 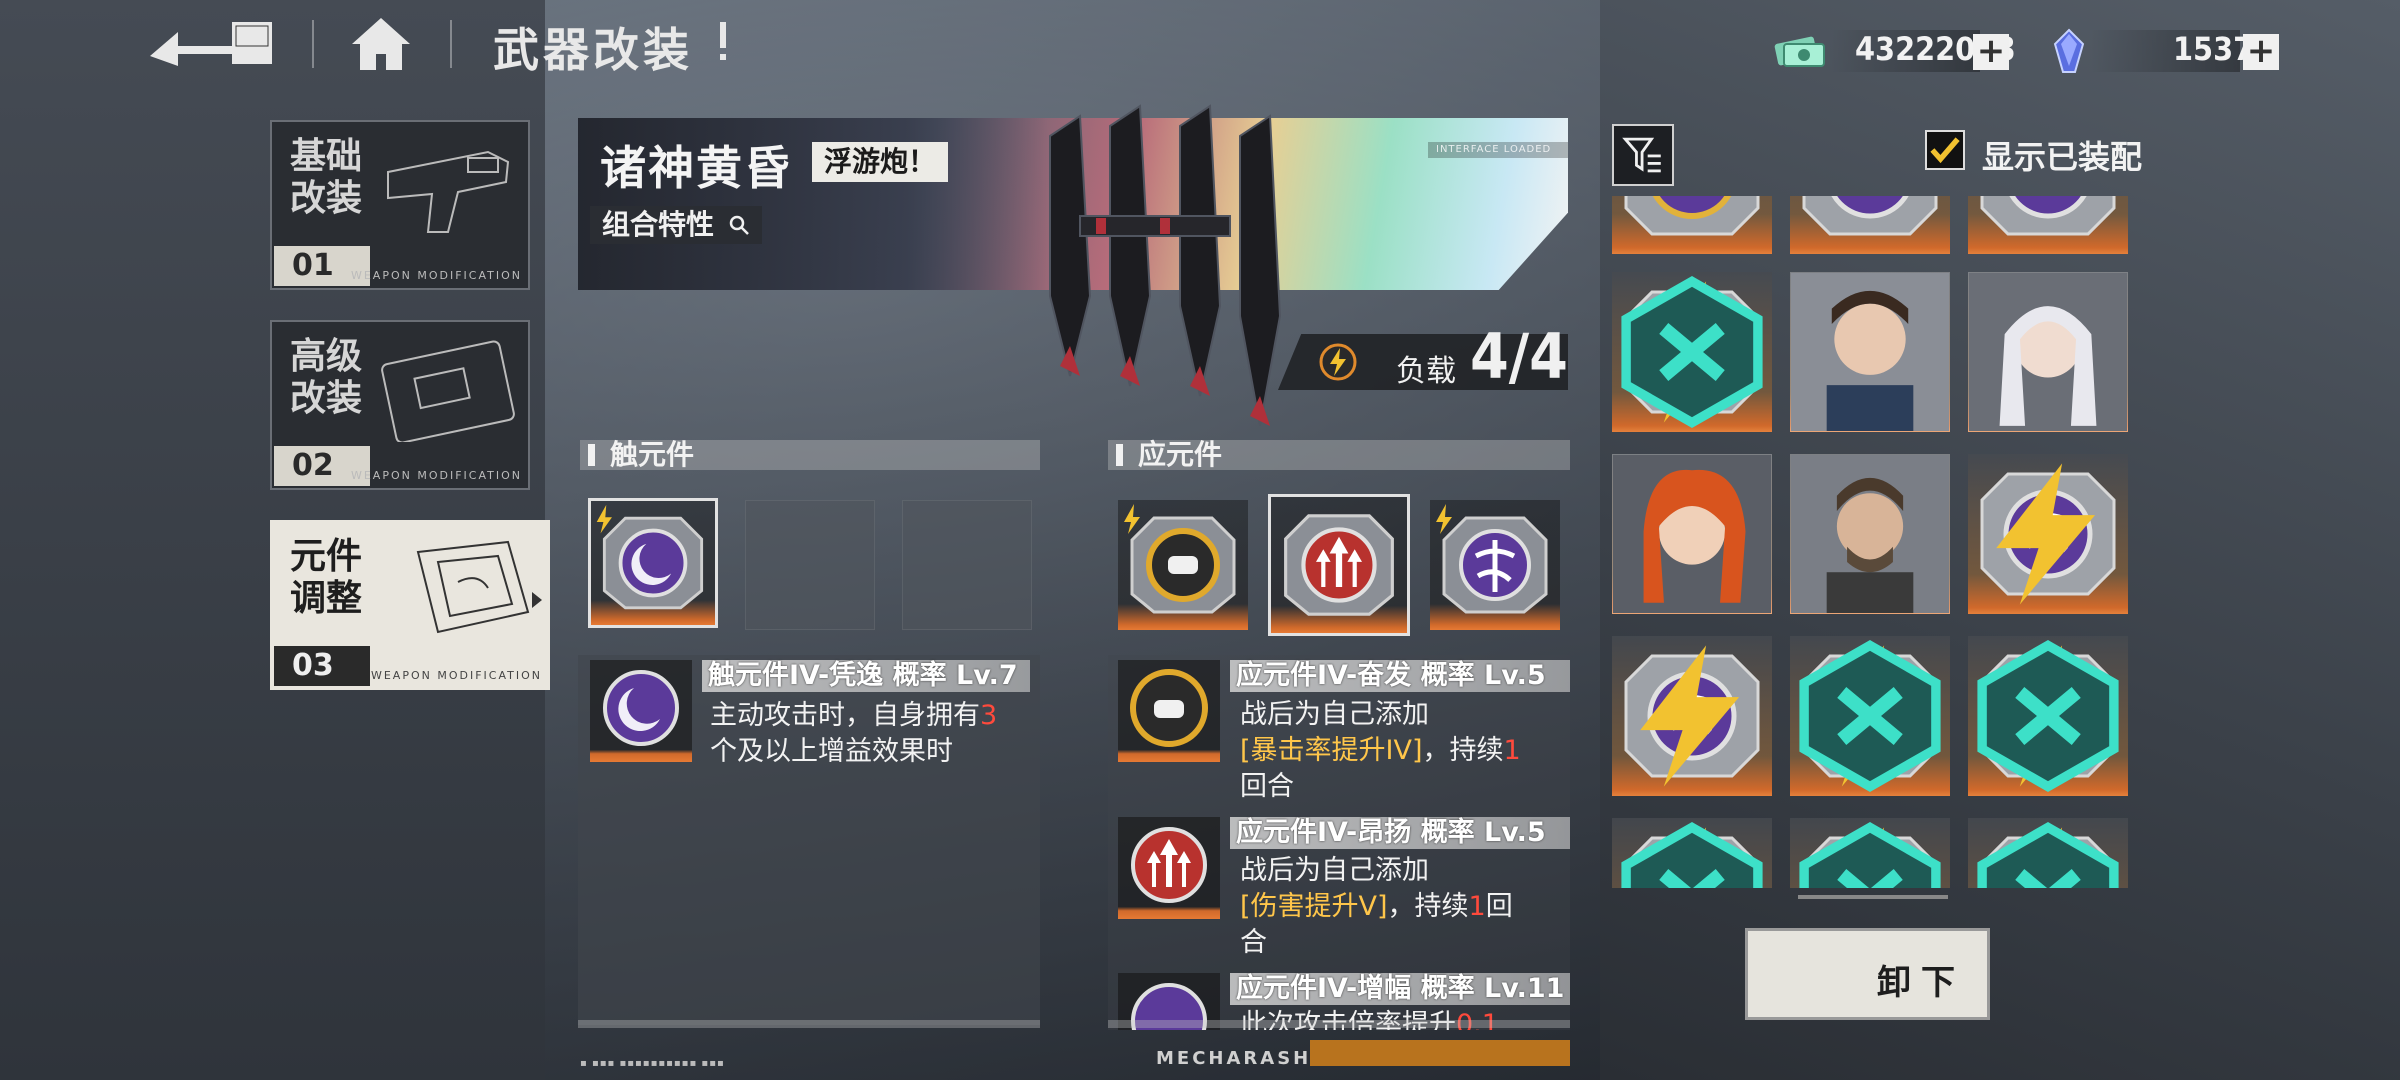 What do you see at coordinates (2069, 50) in the screenshot?
I see `gem-icon` at bounding box center [2069, 50].